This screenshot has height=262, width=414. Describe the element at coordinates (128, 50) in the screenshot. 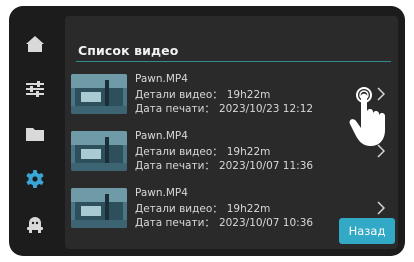

I see `page-title: Список видео` at that location.